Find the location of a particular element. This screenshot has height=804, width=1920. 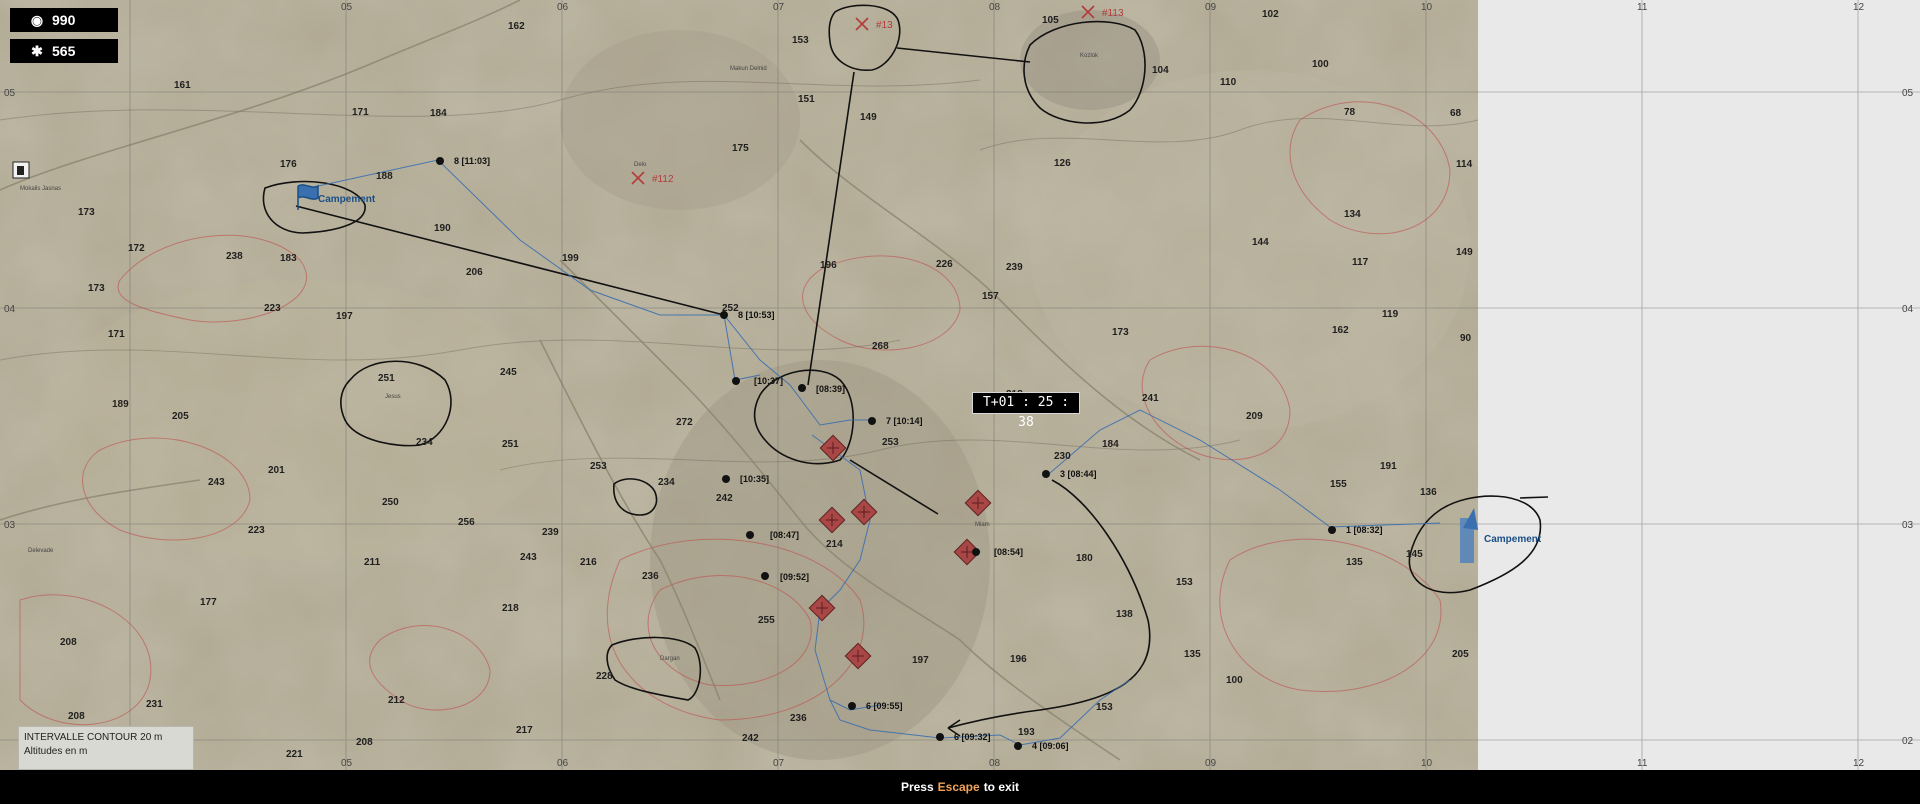

grid-label-top: 10 is located at coordinates (1427, 7).